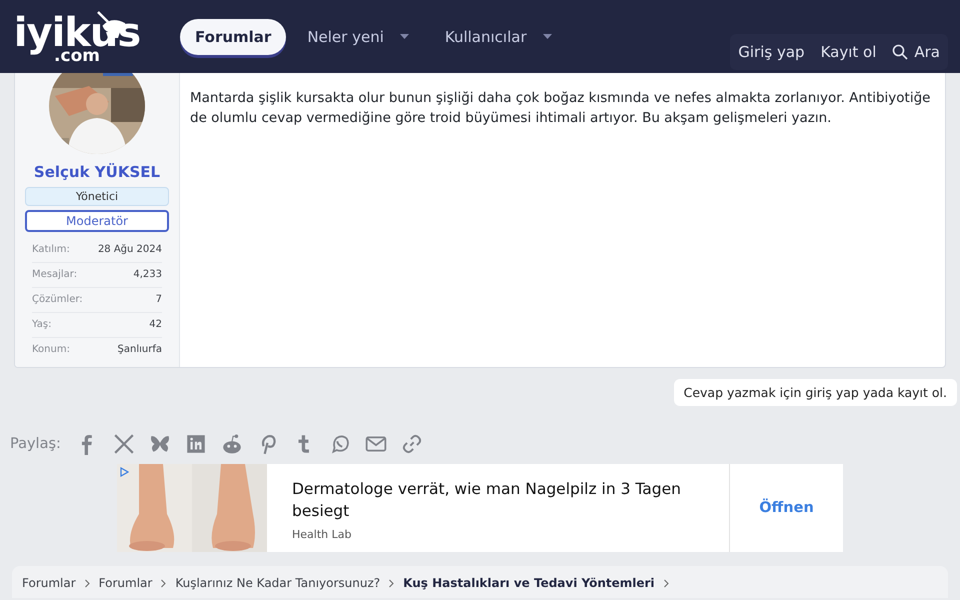  Describe the element at coordinates (155, 324) in the screenshot. I see `stat-value: 42` at that location.